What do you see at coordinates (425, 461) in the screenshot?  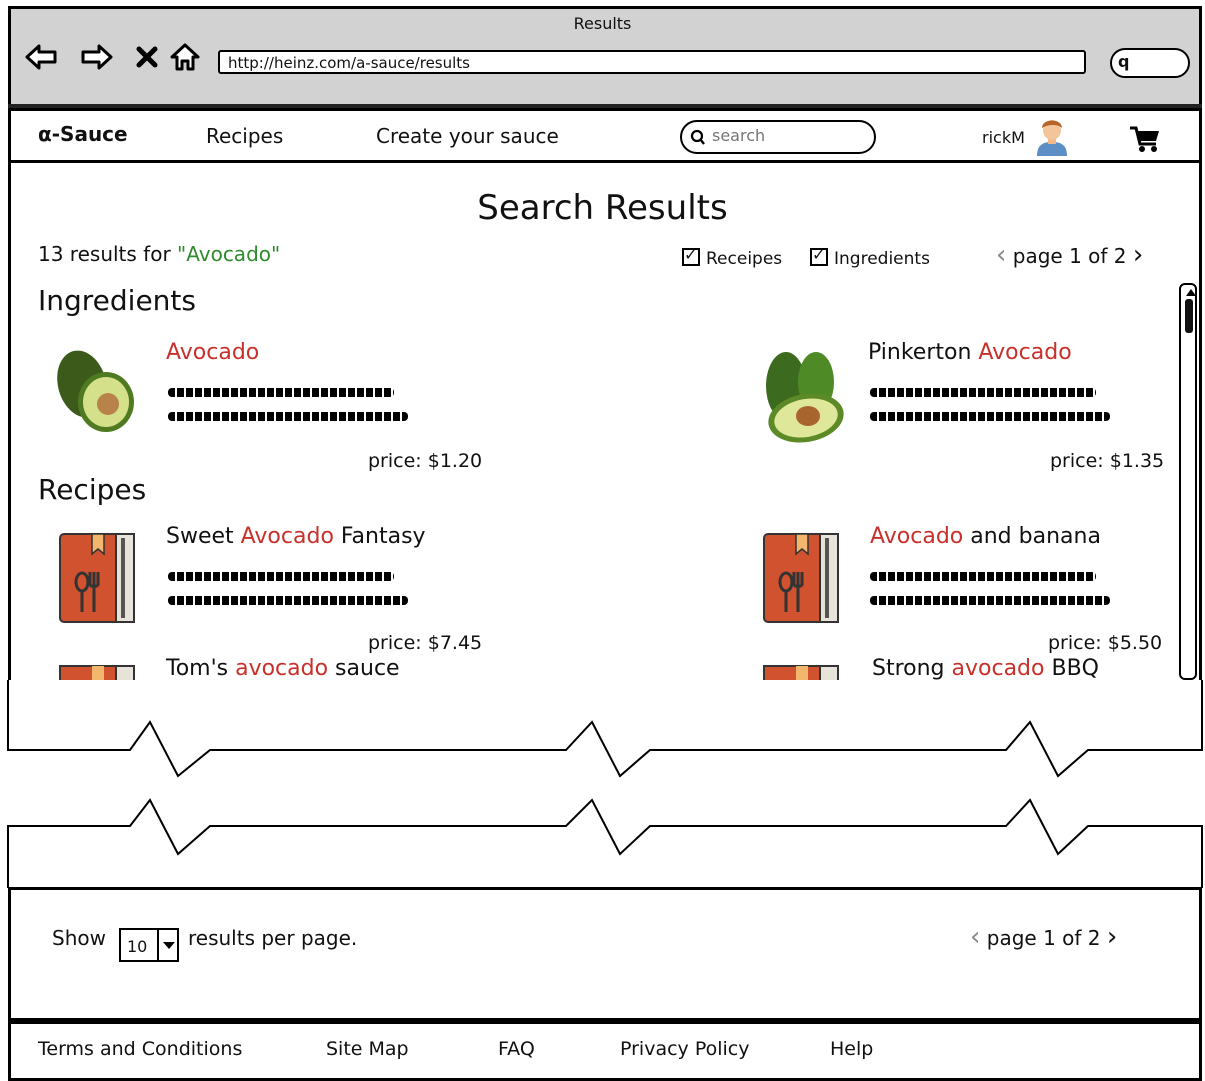 I see `item-price: price: $1.20` at bounding box center [425, 461].